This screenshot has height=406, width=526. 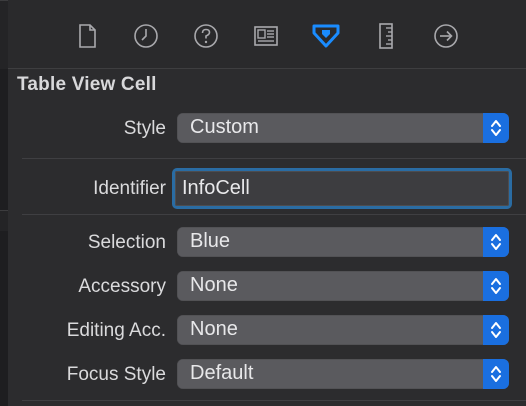 I want to click on help-icon, so click(x=206, y=36).